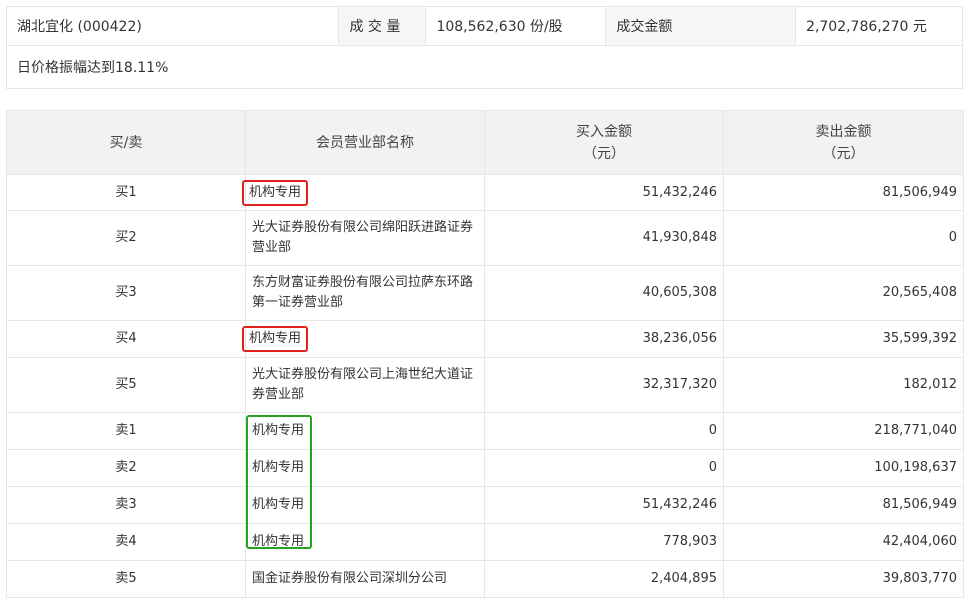  I want to click on row-side: 买4, so click(126, 339).